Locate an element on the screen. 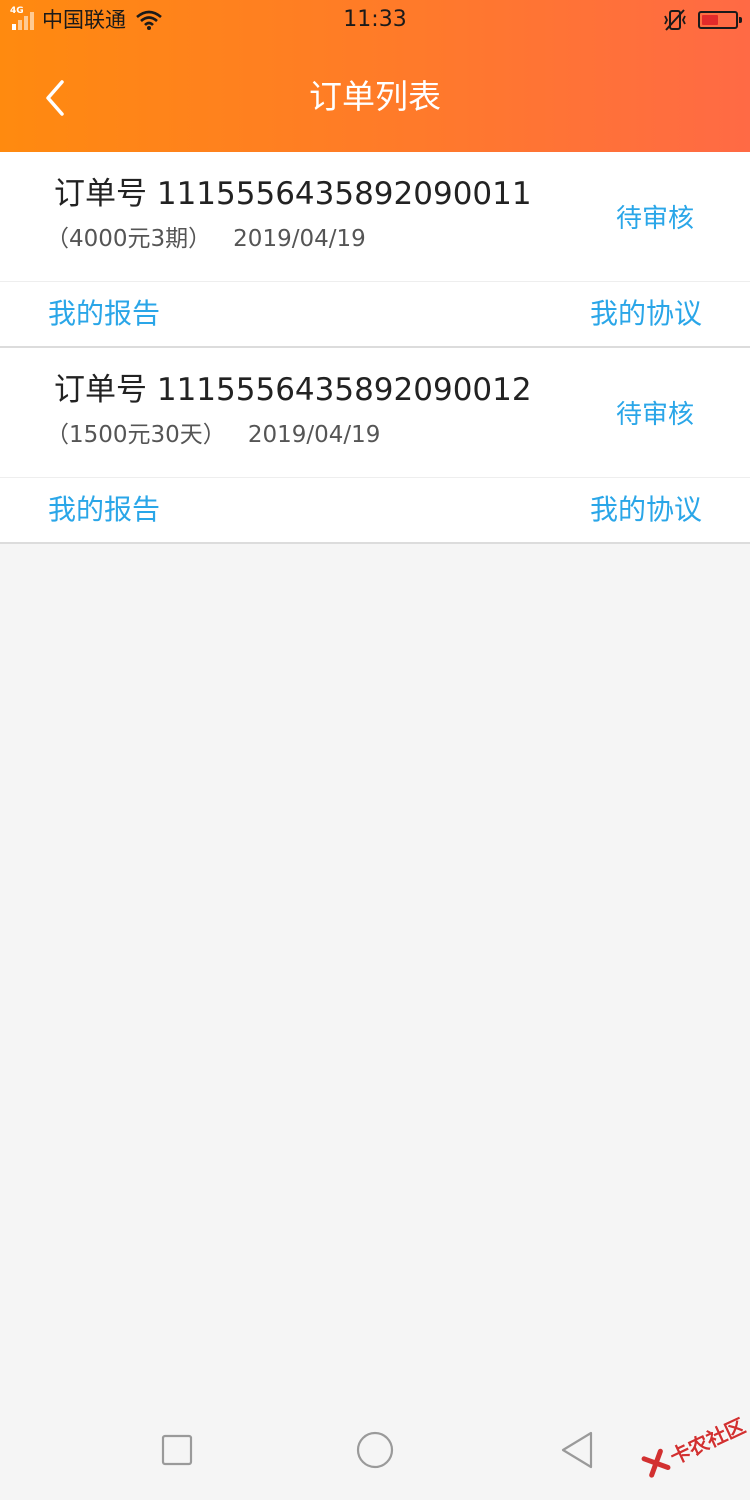 This screenshot has height=1500, width=750. vibrate-mute-icon is located at coordinates (675, 20).